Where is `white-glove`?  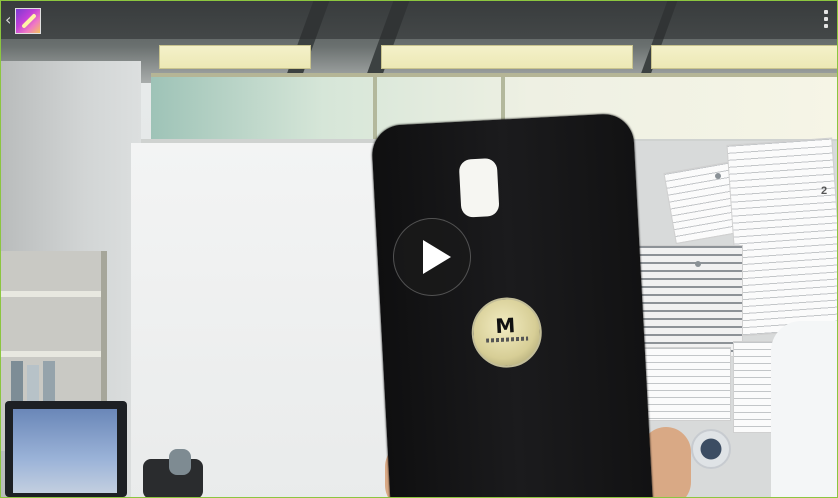
white-glove is located at coordinates (804, 409).